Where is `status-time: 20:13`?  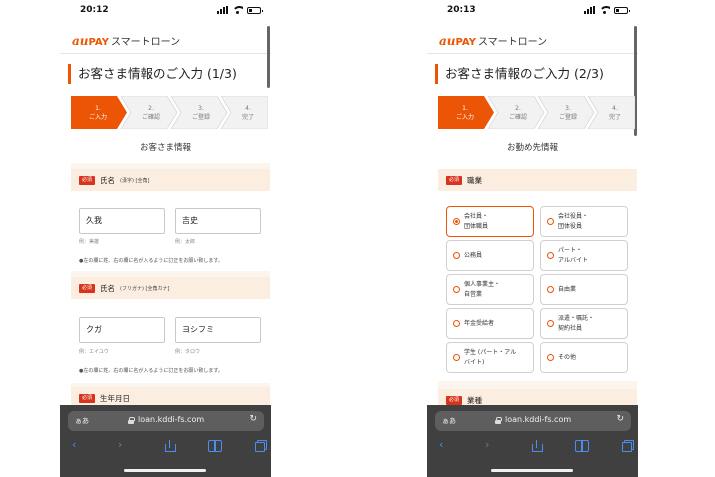 status-time: 20:13 is located at coordinates (461, 10).